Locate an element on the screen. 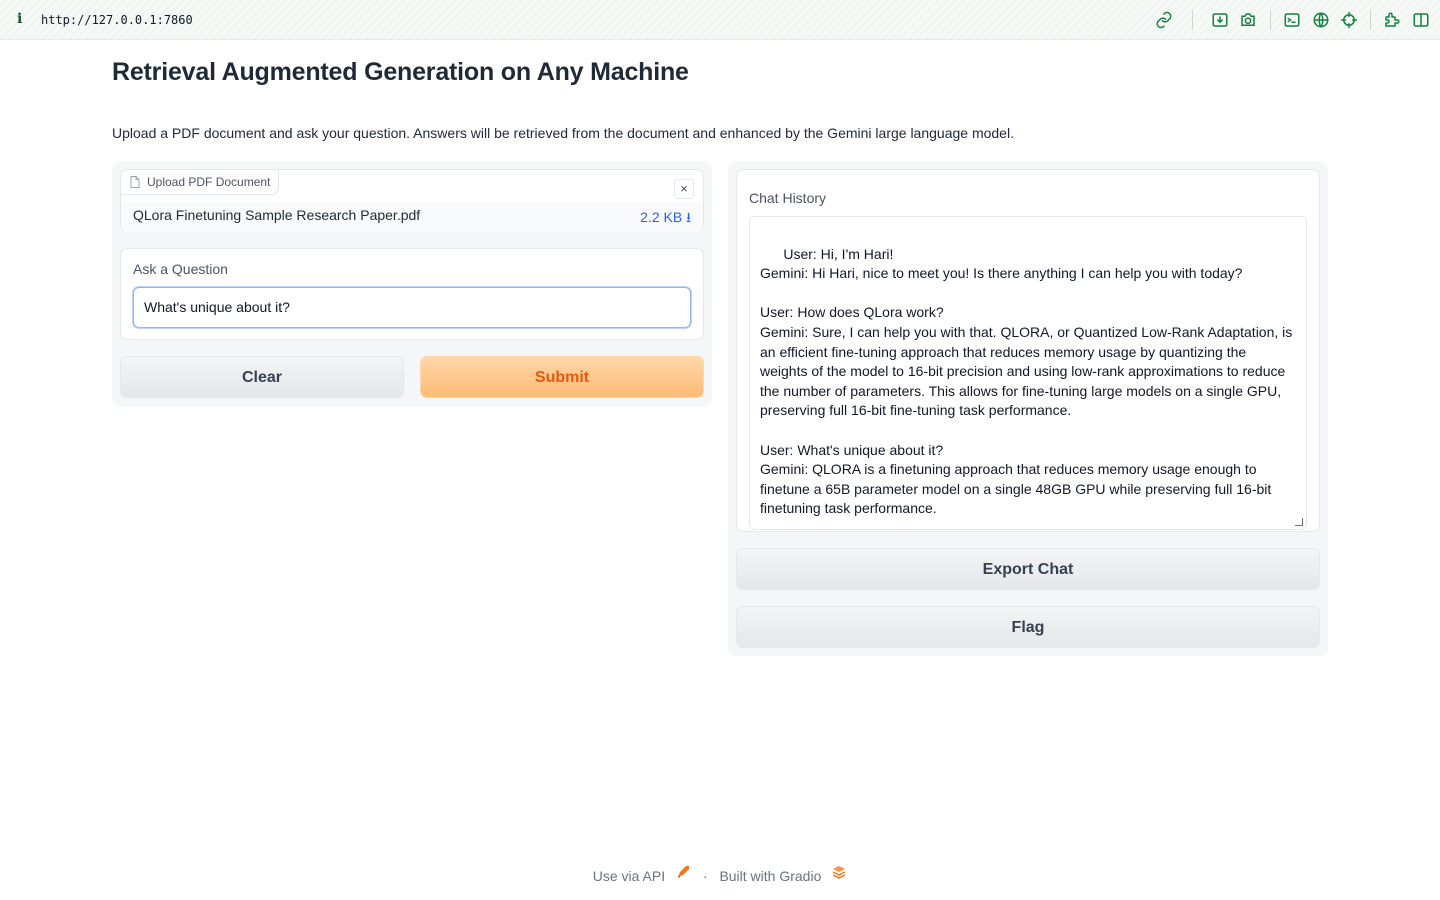  gradio-logo-icon is located at coordinates (839, 872).